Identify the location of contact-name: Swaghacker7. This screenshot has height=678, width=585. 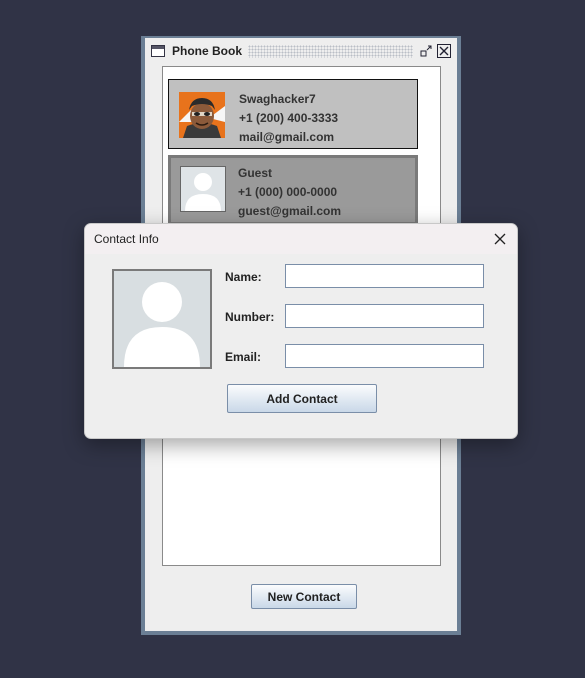
(277, 99).